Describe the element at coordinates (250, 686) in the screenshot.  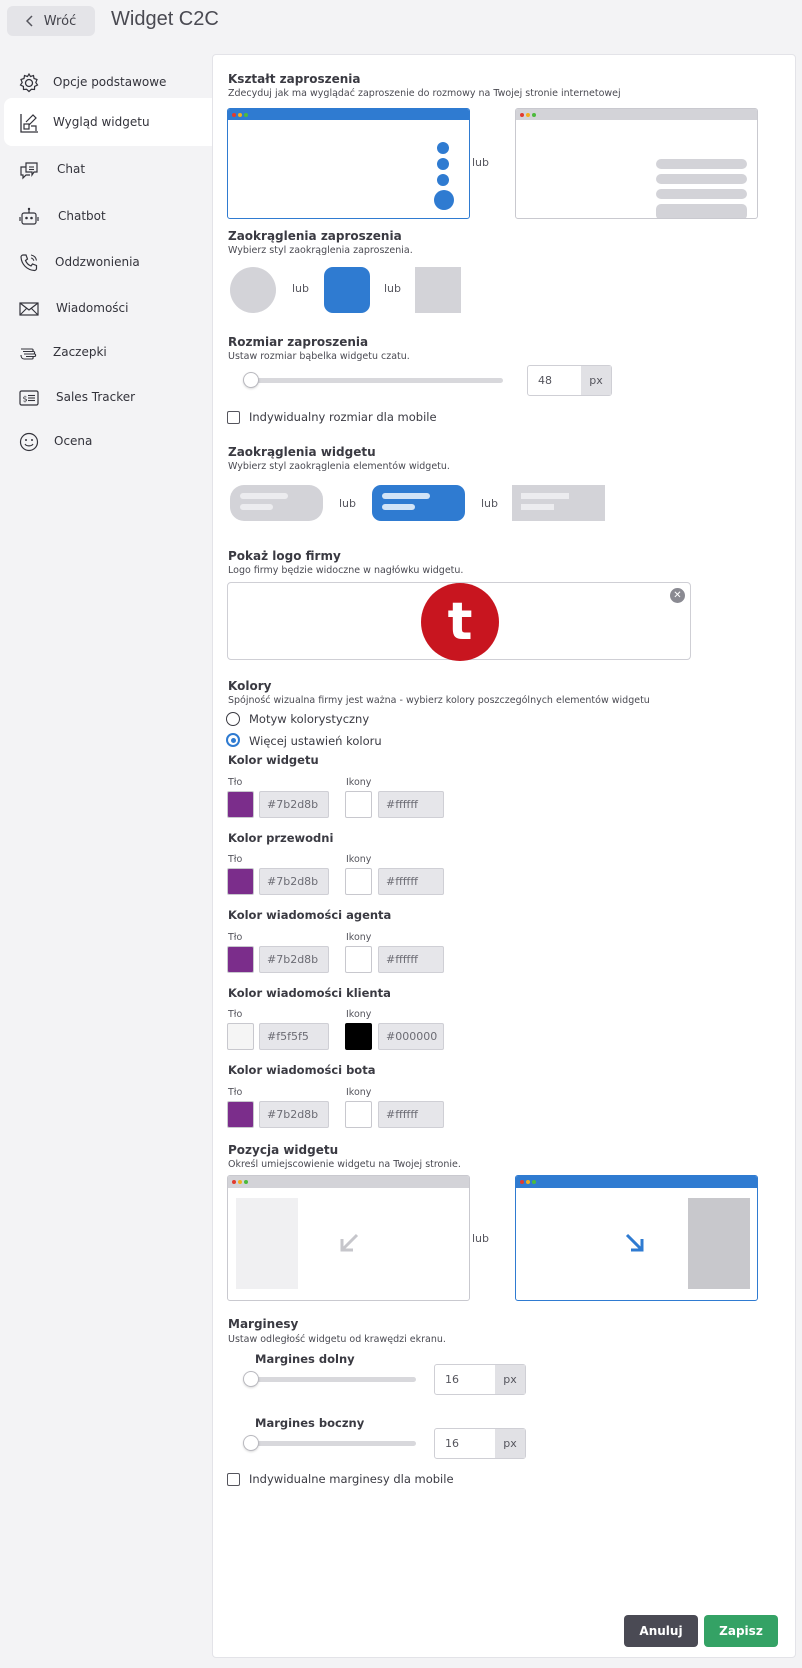
I see `colors-title: Kolory` at that location.